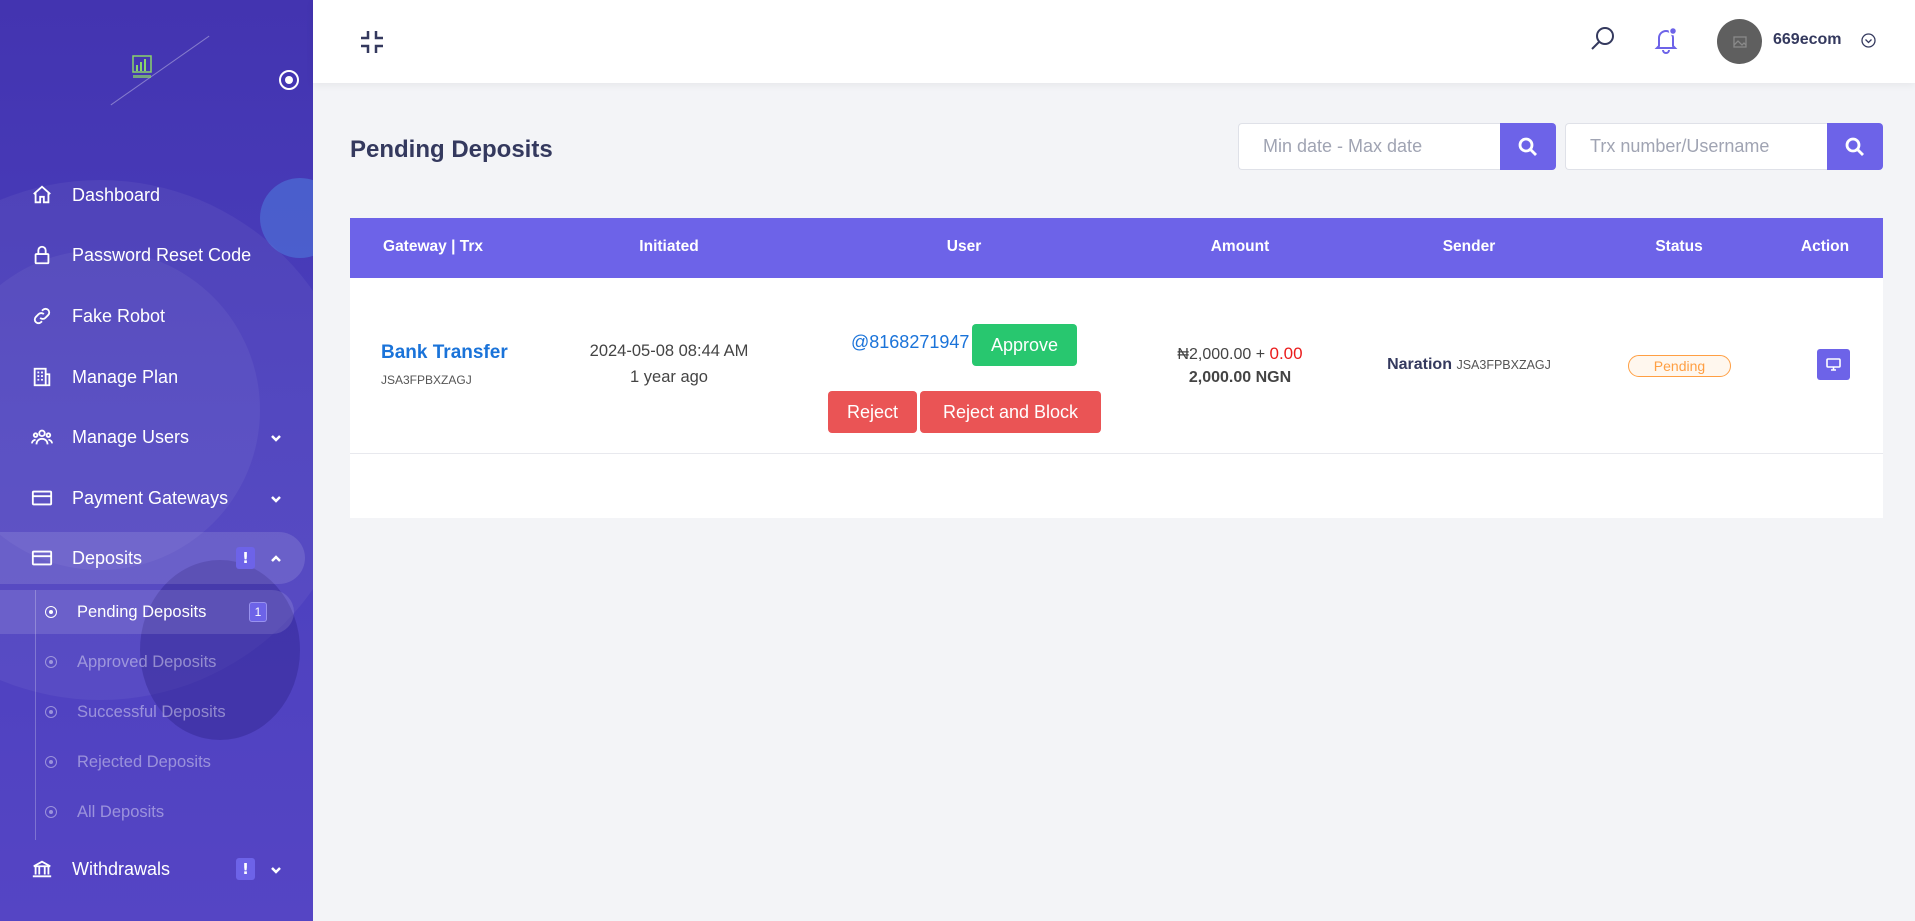  I want to click on date-range-input, so click(1369, 146).